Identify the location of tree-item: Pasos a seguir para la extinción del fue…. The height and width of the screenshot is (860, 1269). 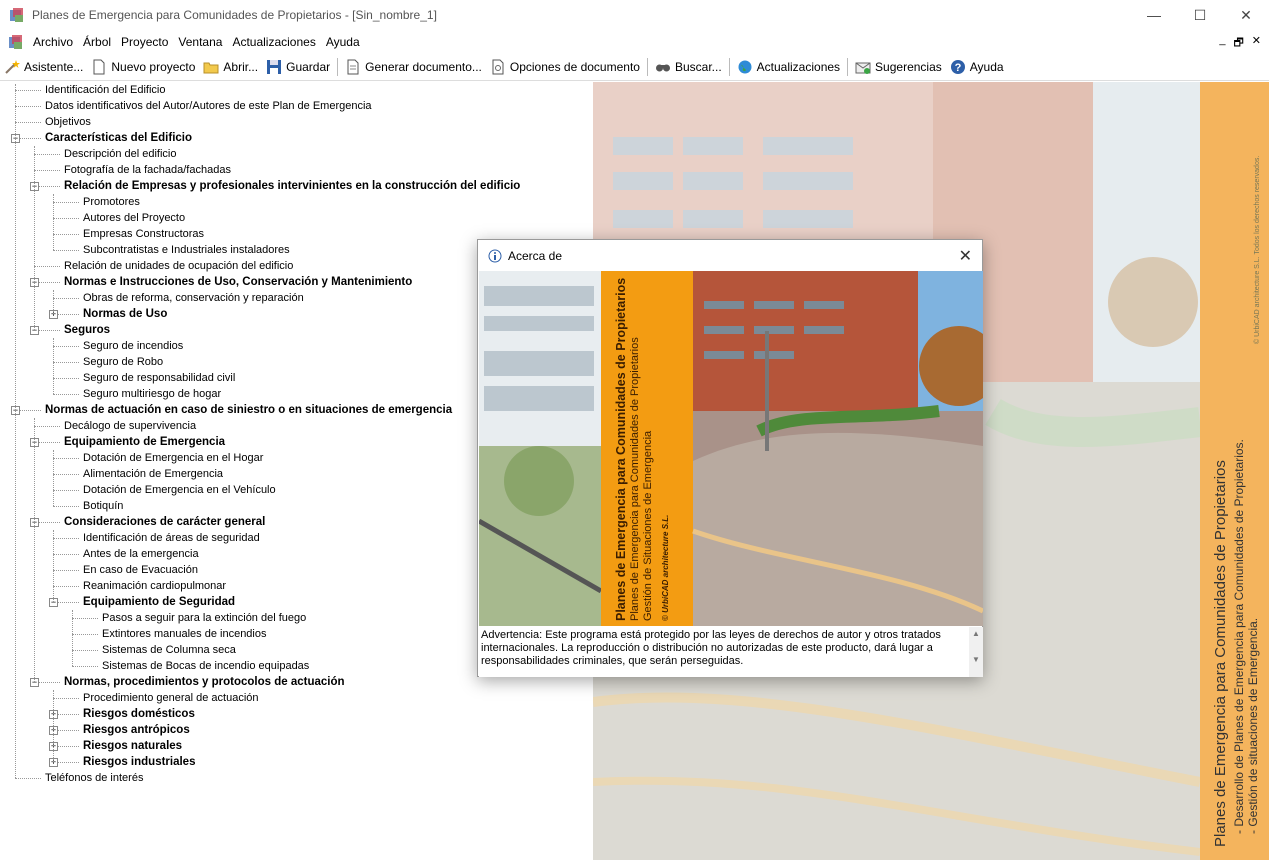
(204, 618).